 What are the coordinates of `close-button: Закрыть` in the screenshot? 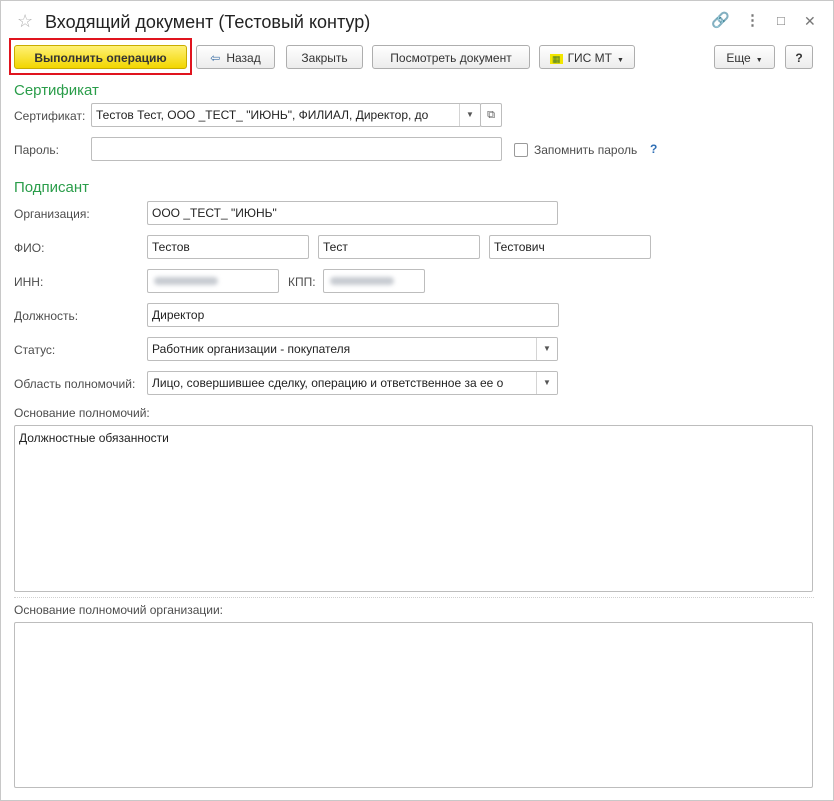 It's located at (324, 57).